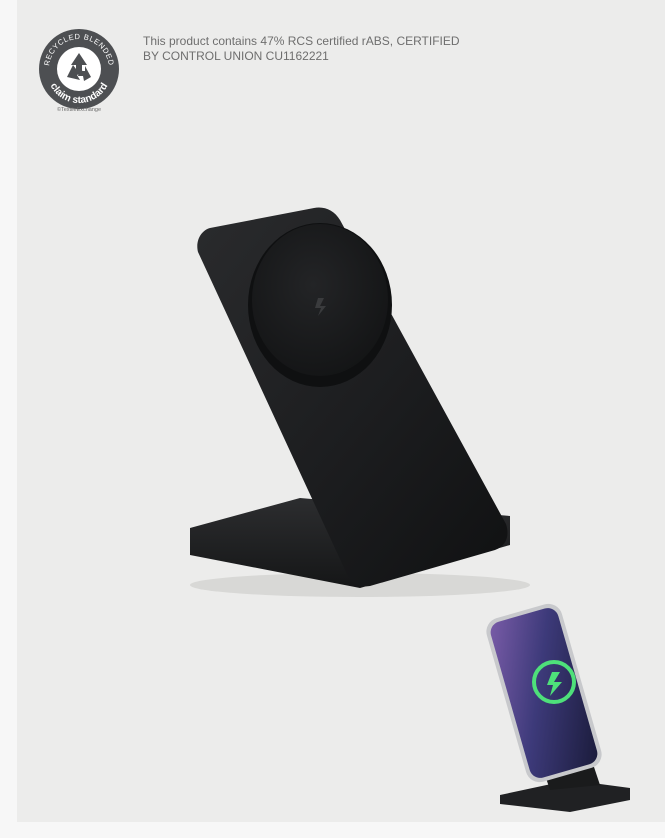 Image resolution: width=665 pixels, height=838 pixels. I want to click on certification-line-2: BY CONTROL UNION CU1162221, so click(236, 56).